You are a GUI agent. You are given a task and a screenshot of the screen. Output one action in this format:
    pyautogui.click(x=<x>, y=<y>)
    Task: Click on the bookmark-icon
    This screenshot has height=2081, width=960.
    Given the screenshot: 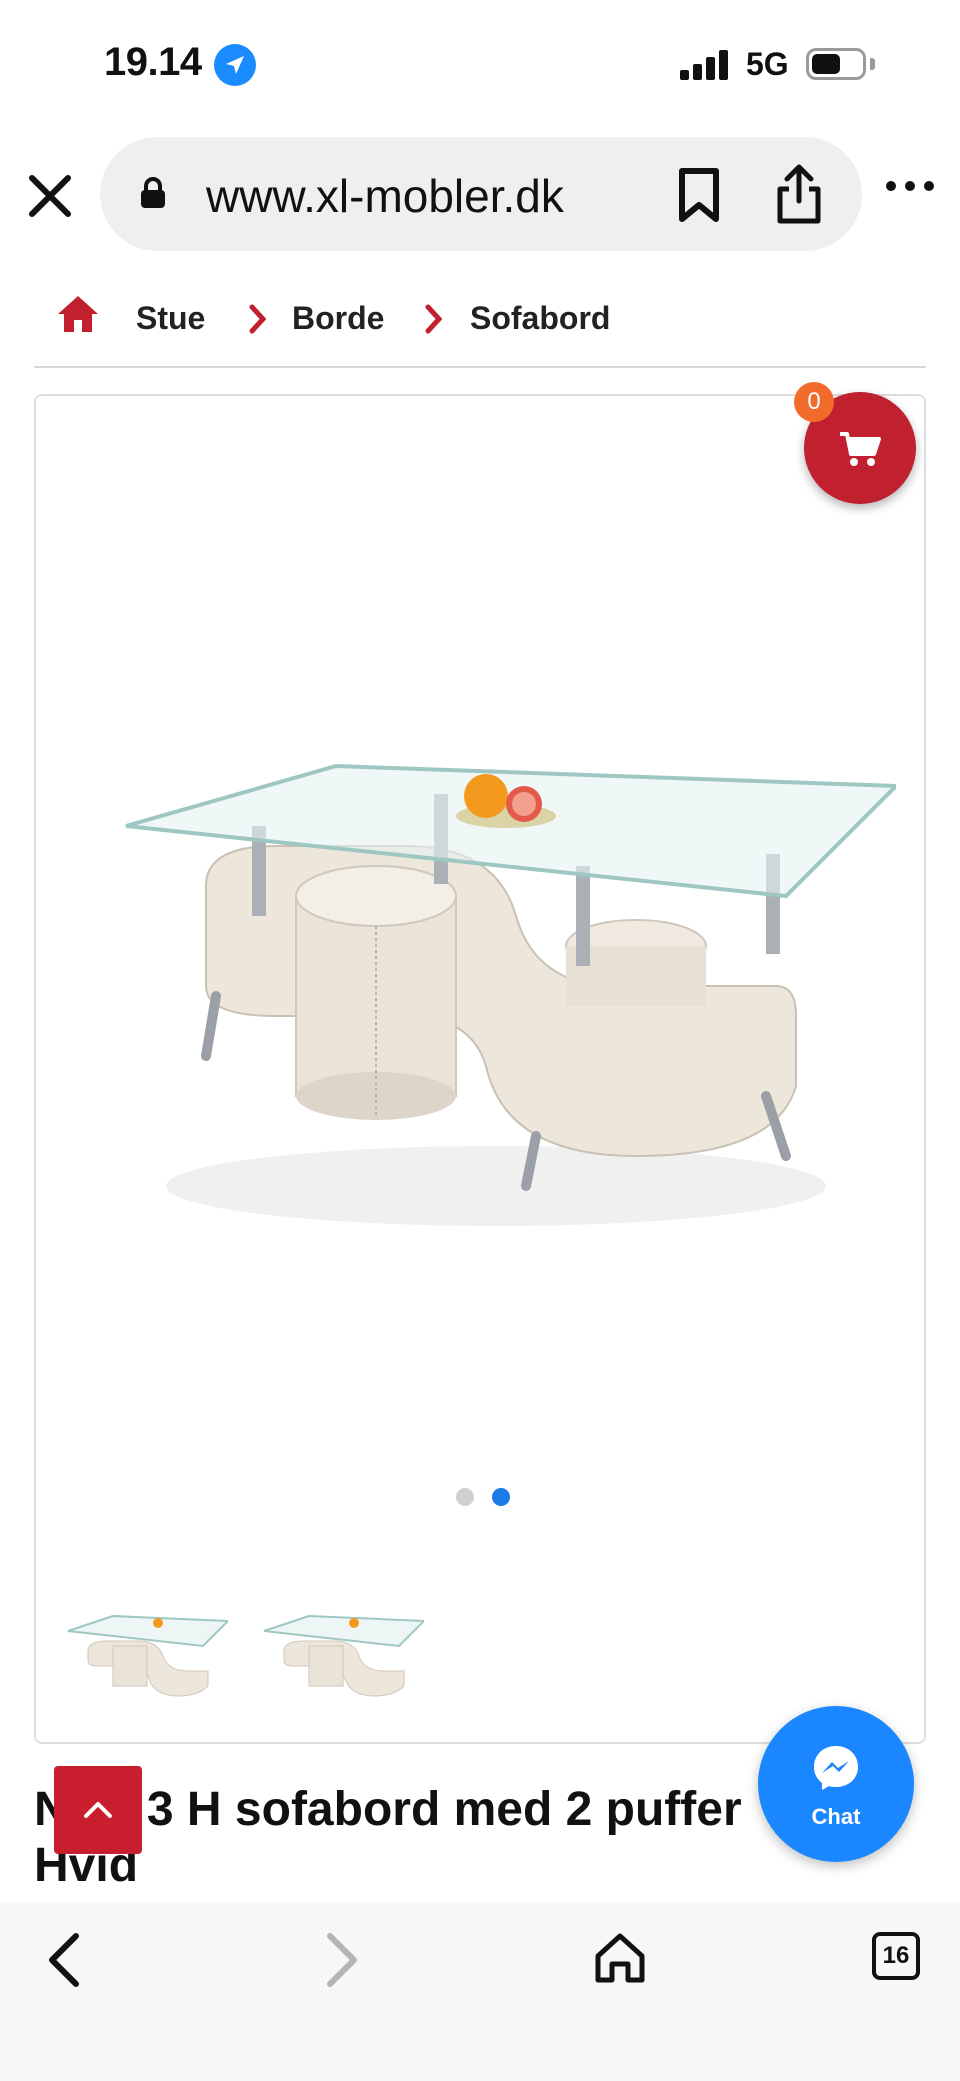 What is the action you would take?
    pyautogui.click(x=699, y=195)
    